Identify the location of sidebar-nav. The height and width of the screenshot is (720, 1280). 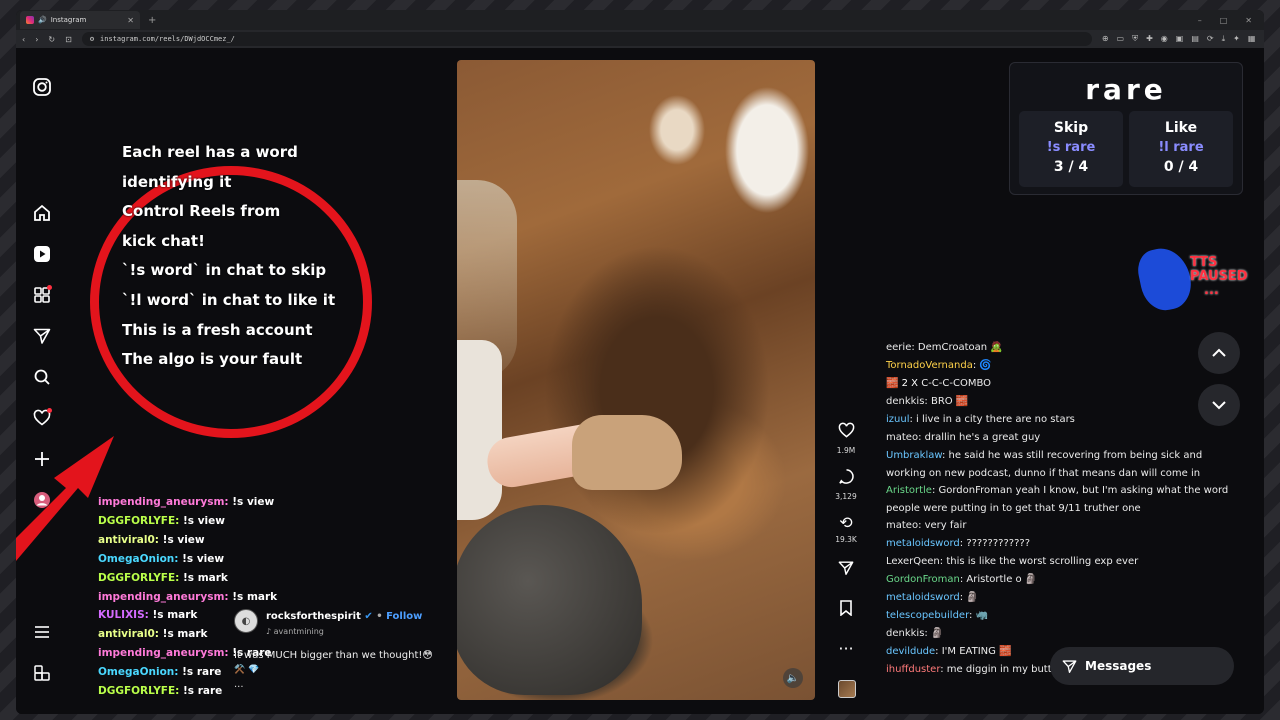
(42, 381).